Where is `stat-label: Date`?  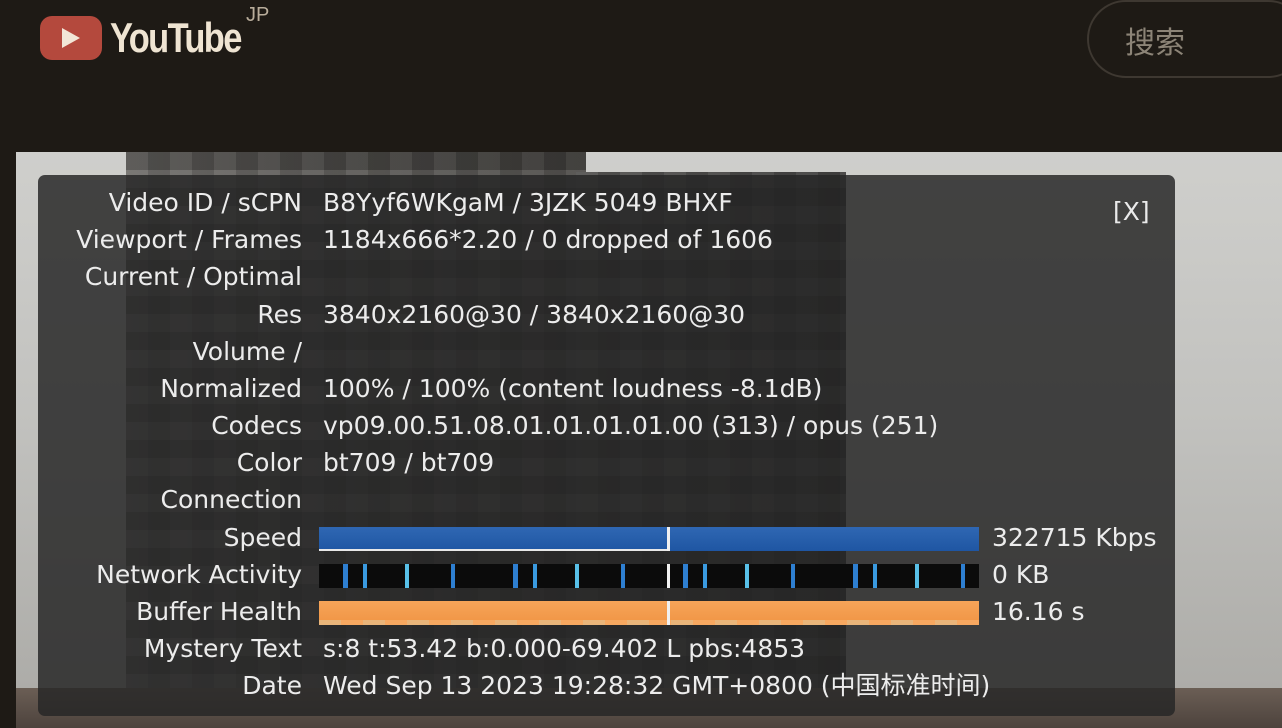 stat-label: Date is located at coordinates (272, 685).